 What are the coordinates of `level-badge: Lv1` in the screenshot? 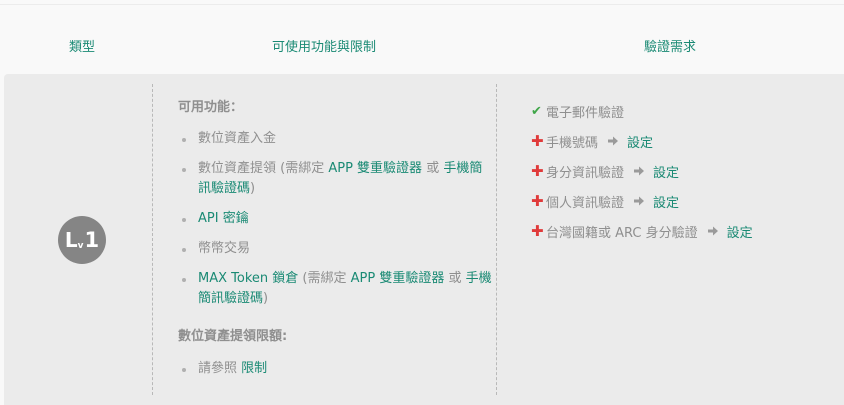 It's located at (82, 240).